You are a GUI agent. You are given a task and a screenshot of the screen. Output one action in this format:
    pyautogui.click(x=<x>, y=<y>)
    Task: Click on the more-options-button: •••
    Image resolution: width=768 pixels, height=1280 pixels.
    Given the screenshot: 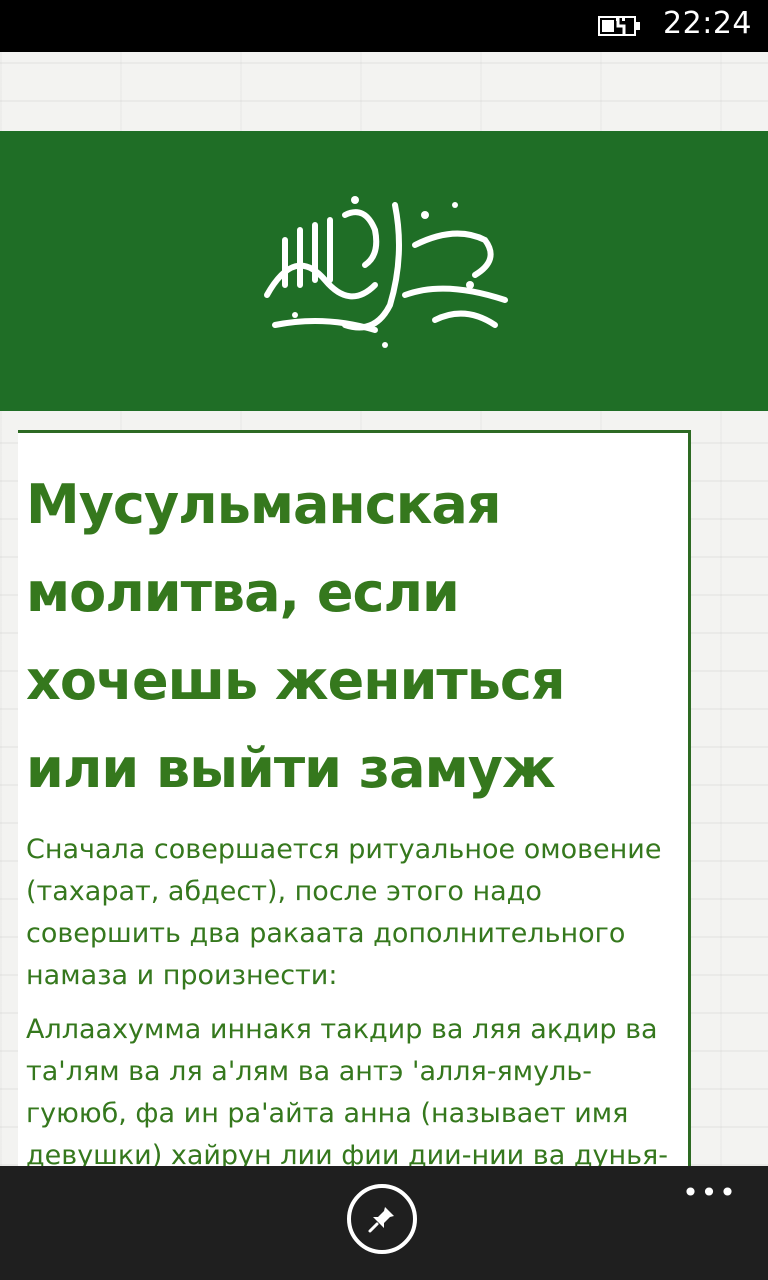 What is the action you would take?
    pyautogui.click(x=710, y=1192)
    